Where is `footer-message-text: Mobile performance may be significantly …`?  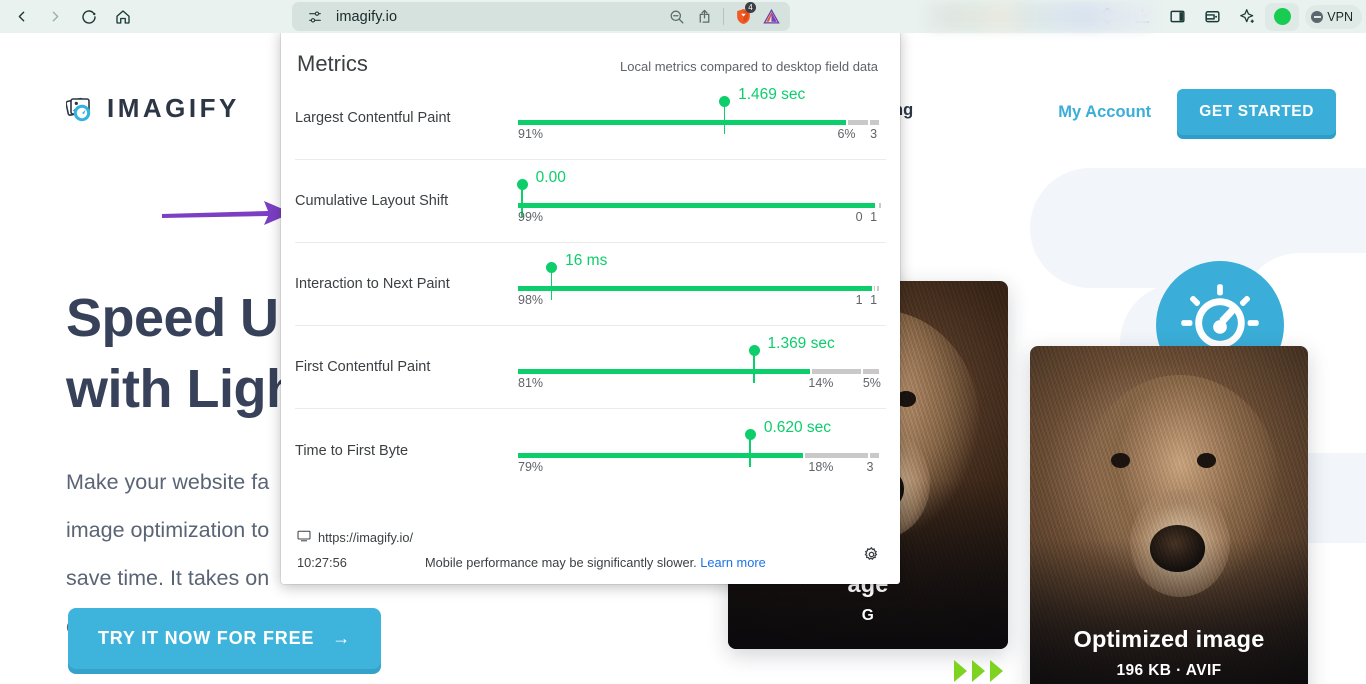 footer-message-text: Mobile performance may be significantly … is located at coordinates (561, 562).